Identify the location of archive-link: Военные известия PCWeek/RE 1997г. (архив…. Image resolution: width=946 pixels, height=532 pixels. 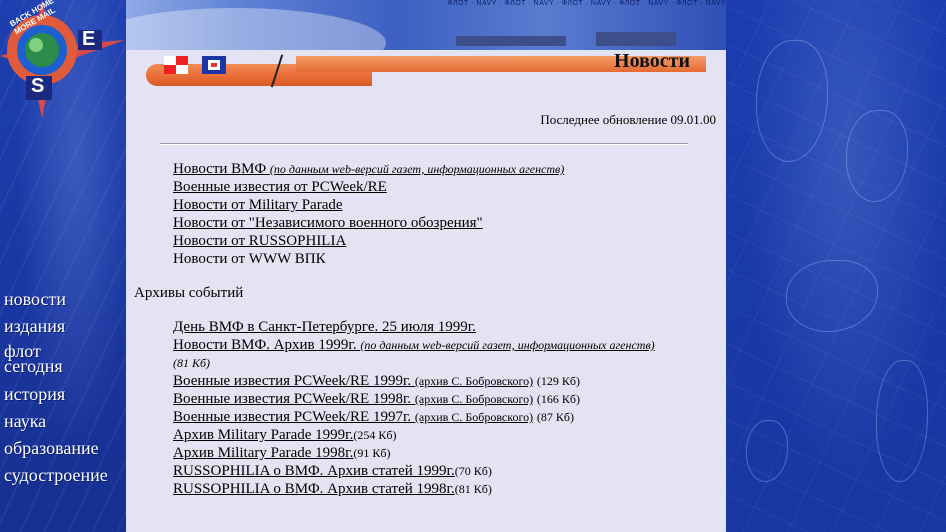
(353, 417).